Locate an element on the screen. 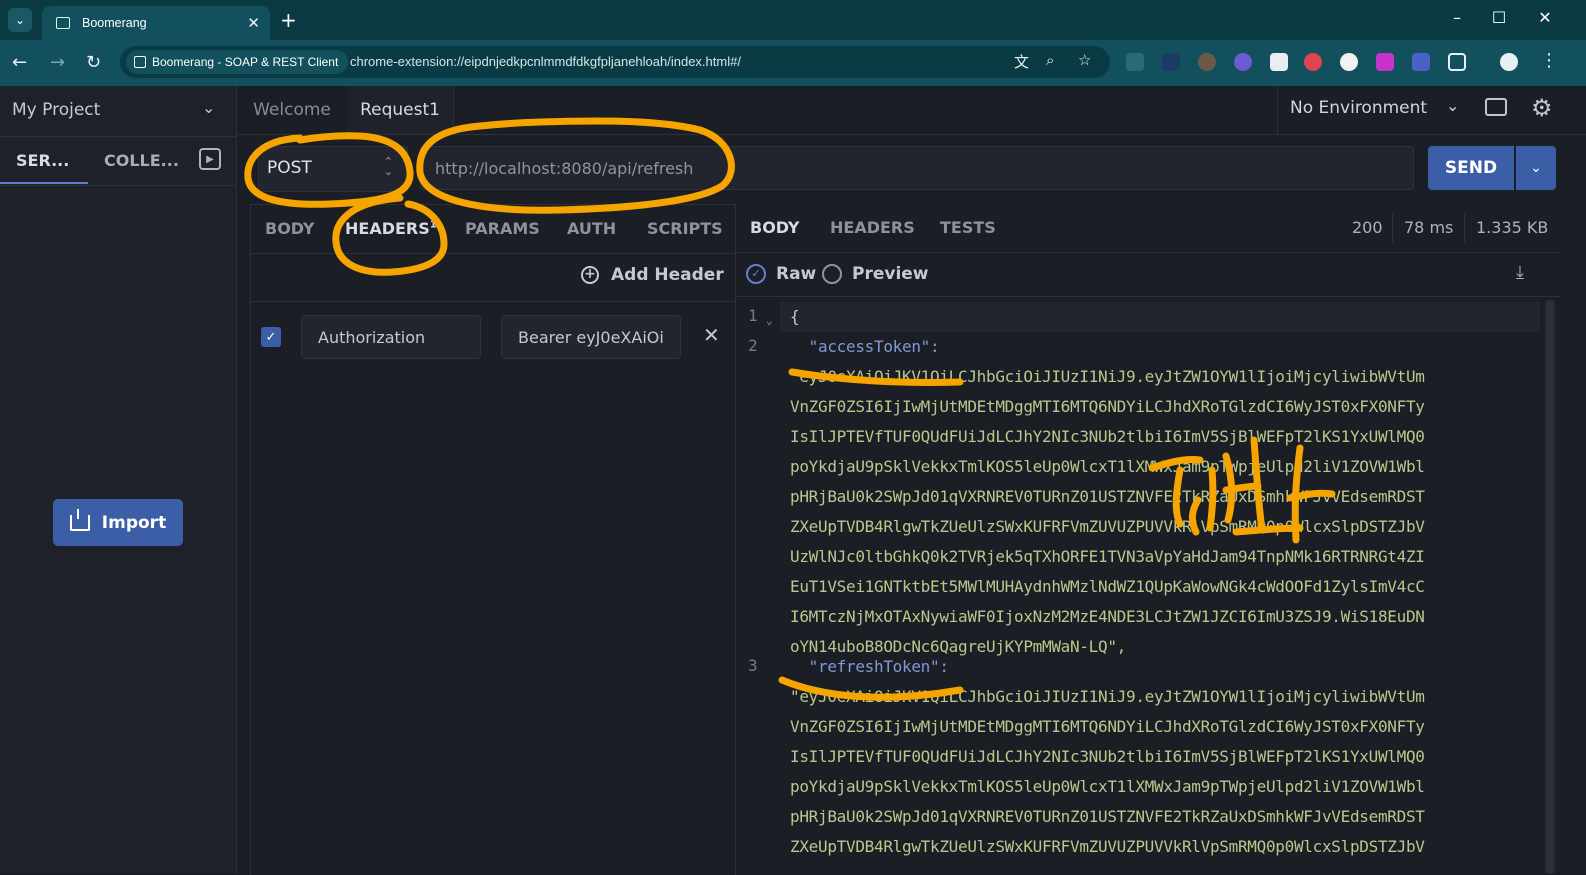 Image resolution: width=1586 pixels, height=875 pixels. code-open-brace: { is located at coordinates (795, 316).